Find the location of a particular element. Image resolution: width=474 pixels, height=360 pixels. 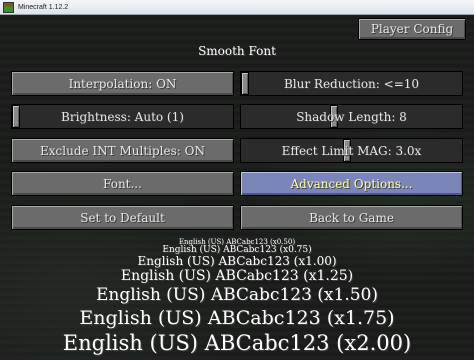

window-titlebar: Minecraft 1.12.2 is located at coordinates (237, 7).